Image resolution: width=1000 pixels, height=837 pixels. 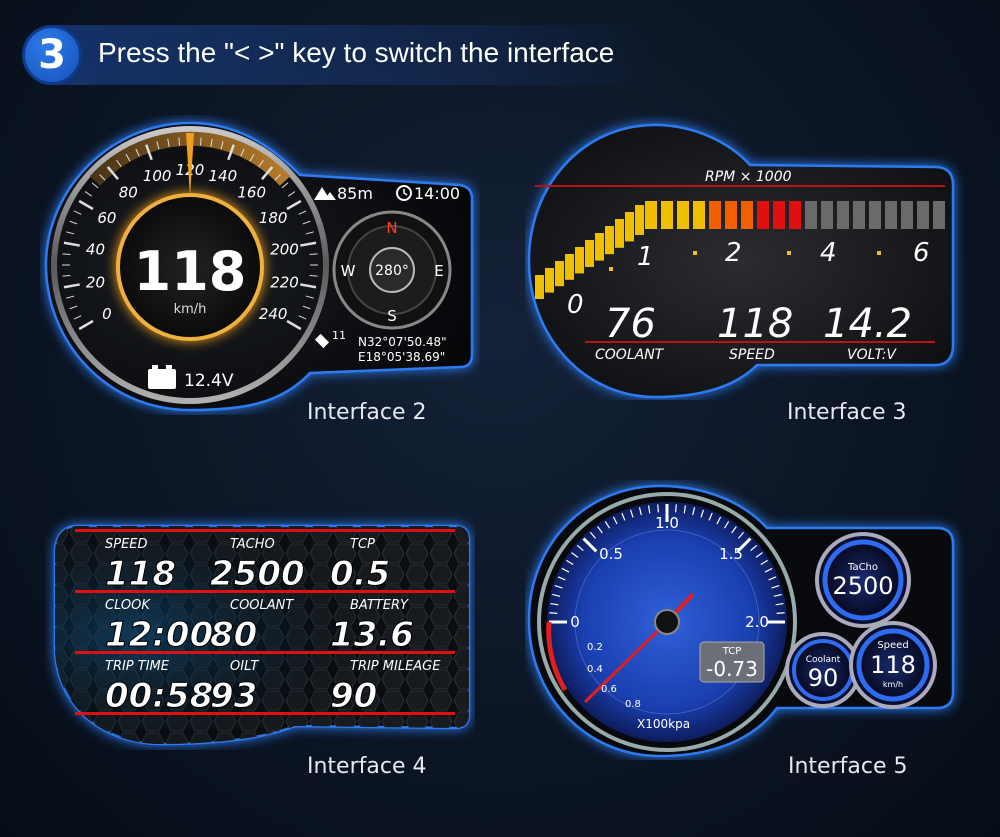 What do you see at coordinates (740, 186) in the screenshot?
I see `rpm-top-line` at bounding box center [740, 186].